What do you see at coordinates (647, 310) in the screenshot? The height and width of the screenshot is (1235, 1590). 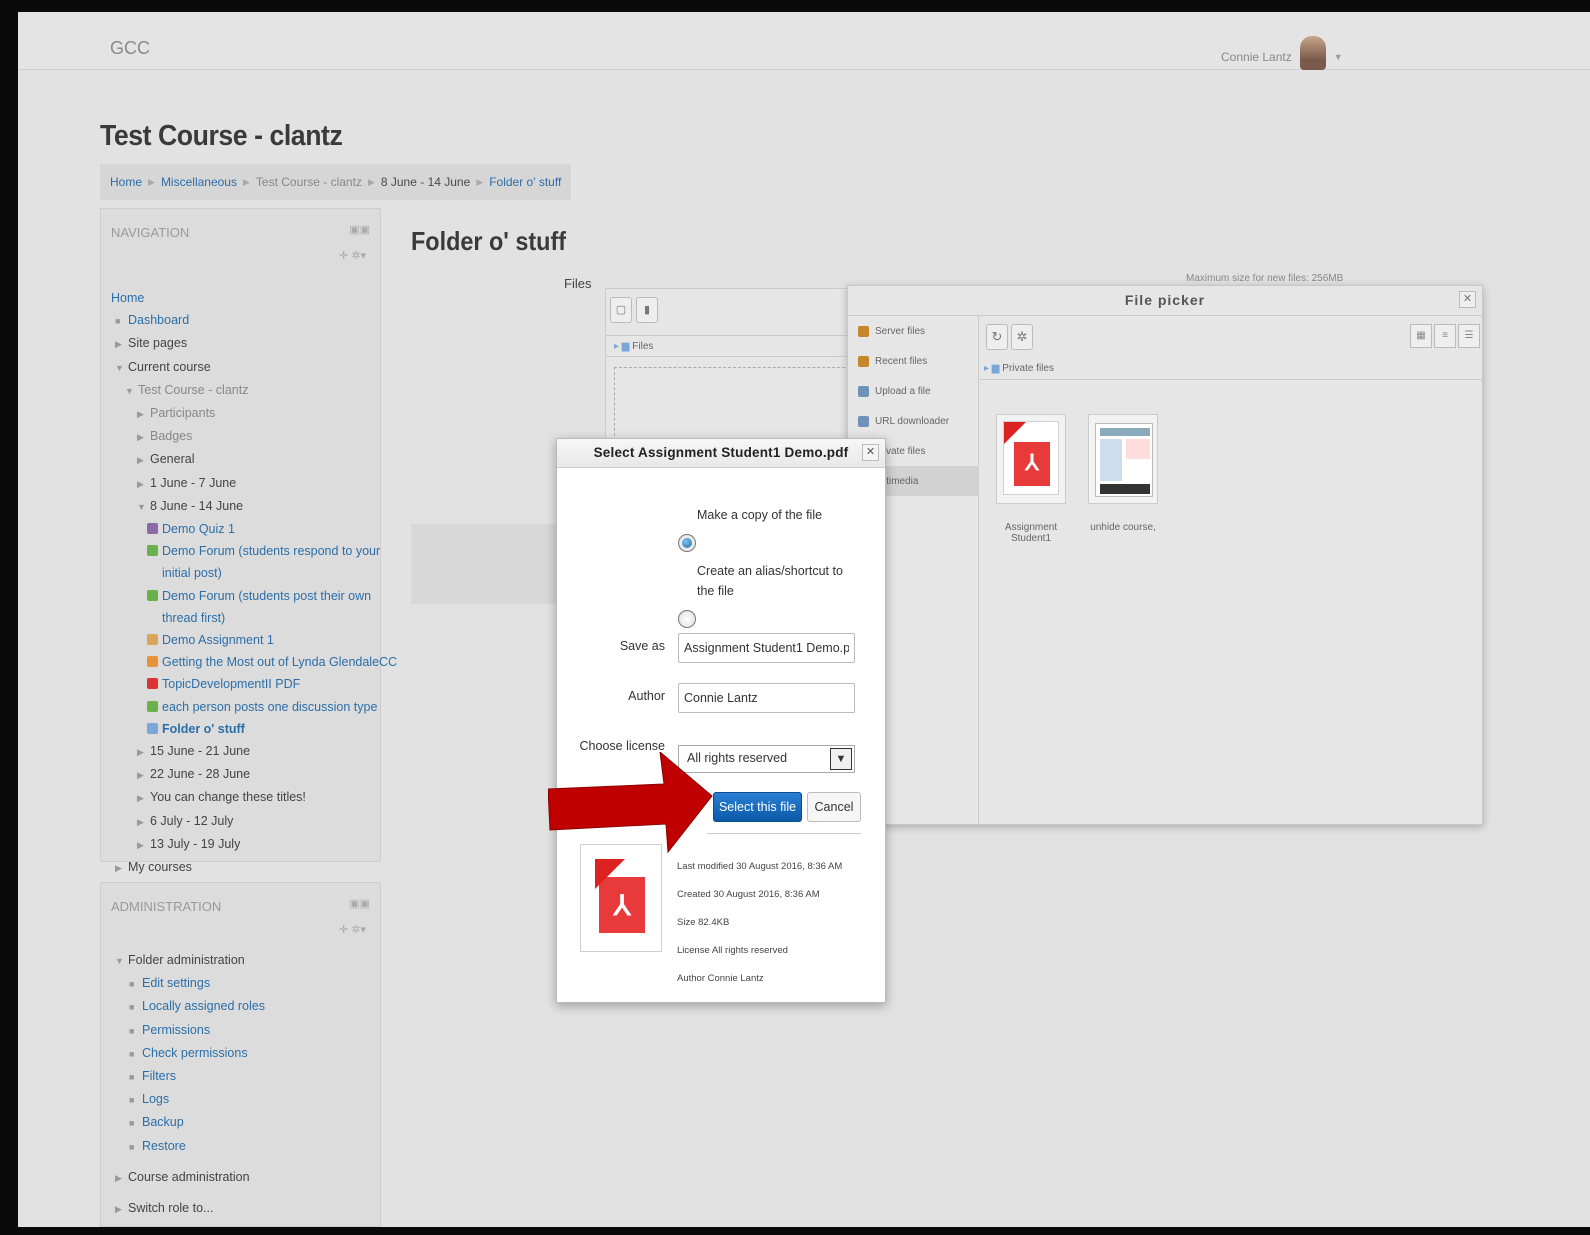 I see `create-folder-icon: ▮` at bounding box center [647, 310].